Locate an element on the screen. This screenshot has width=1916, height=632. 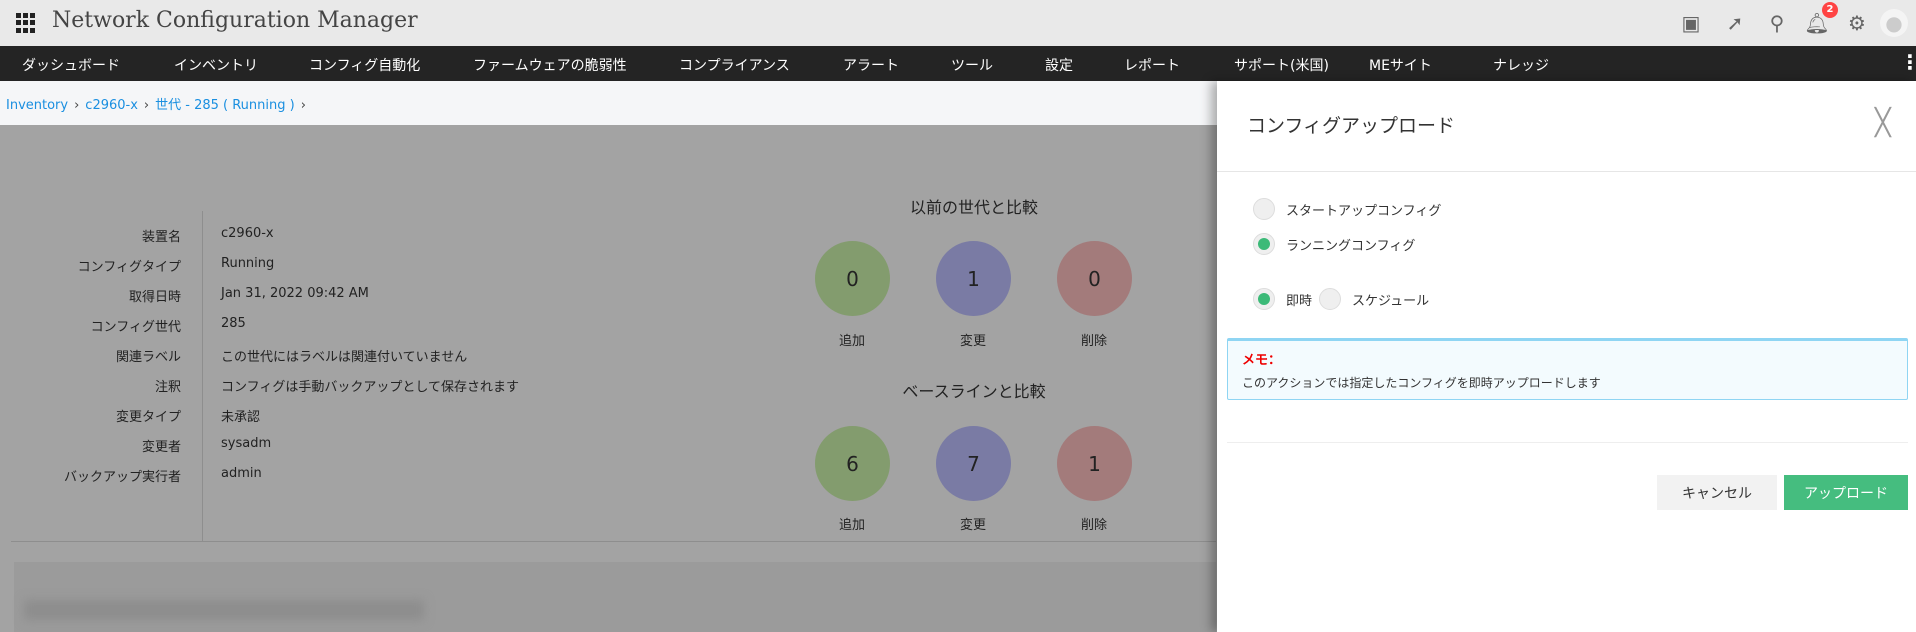
breadcrumb-inventory: Inventory is located at coordinates (37, 105).